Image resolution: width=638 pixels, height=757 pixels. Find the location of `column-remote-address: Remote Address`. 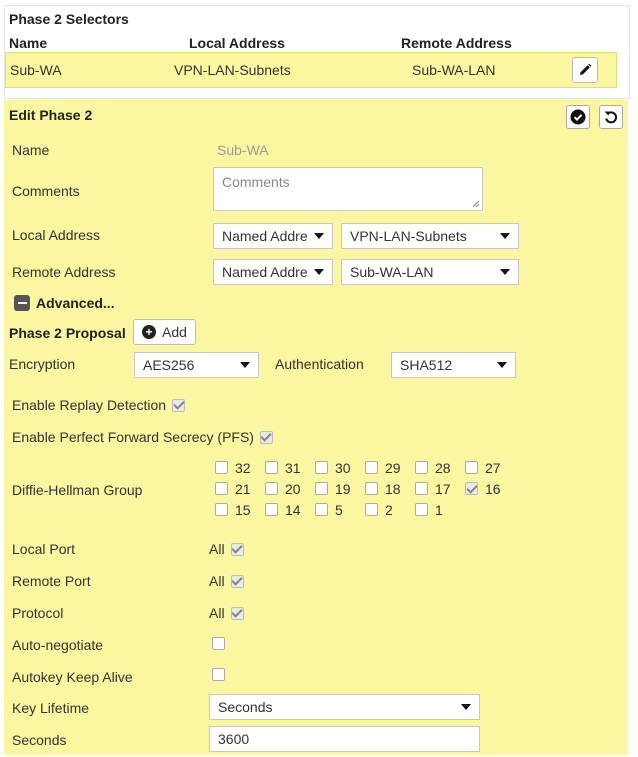

column-remote-address: Remote Address is located at coordinates (456, 43).